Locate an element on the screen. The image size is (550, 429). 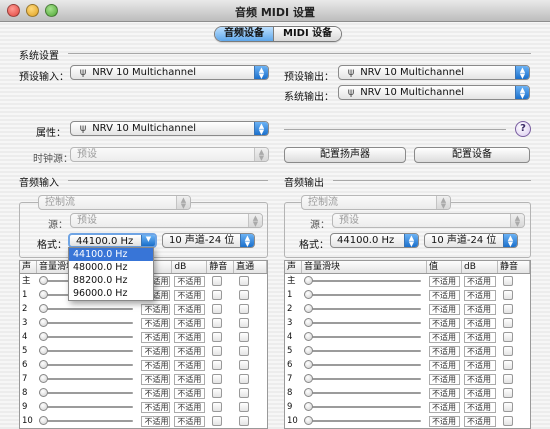
input-format-popup: 44100.0 Hz ▼ is located at coordinates (112, 240).